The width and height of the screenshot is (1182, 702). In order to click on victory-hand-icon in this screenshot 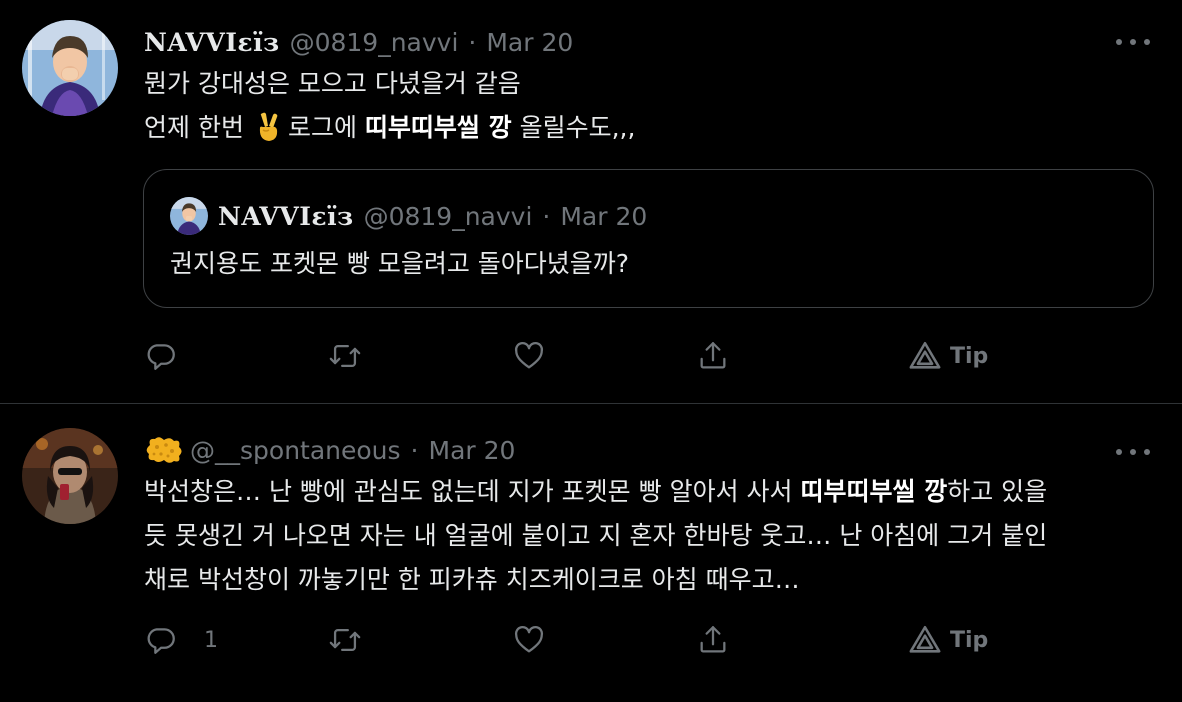, I will do `click(268, 126)`.